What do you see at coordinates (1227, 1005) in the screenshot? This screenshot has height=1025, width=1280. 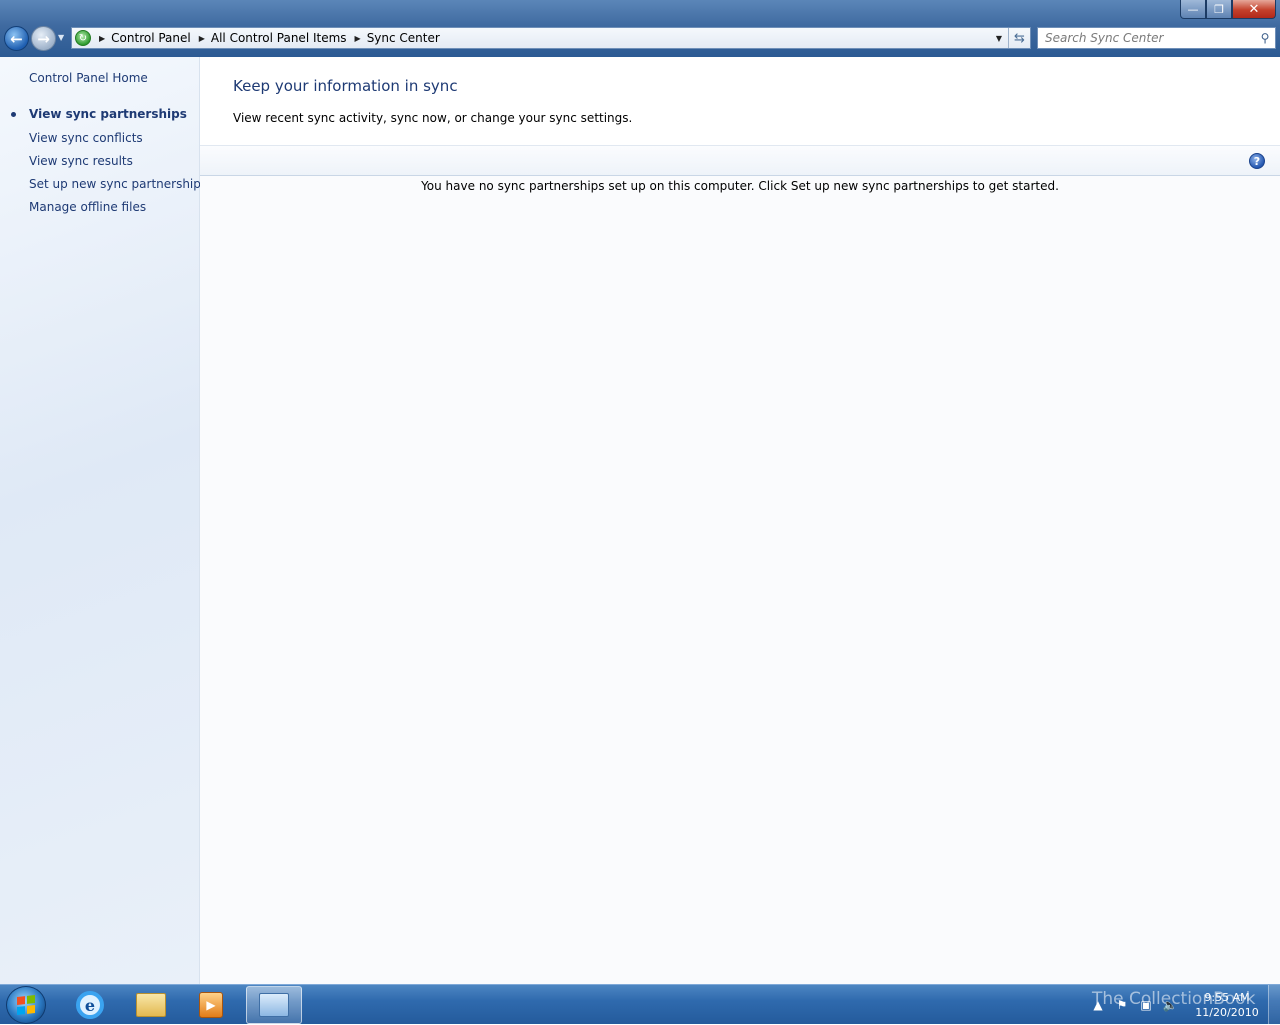 I see `clock: 9:55 AM 11/20/2010` at bounding box center [1227, 1005].